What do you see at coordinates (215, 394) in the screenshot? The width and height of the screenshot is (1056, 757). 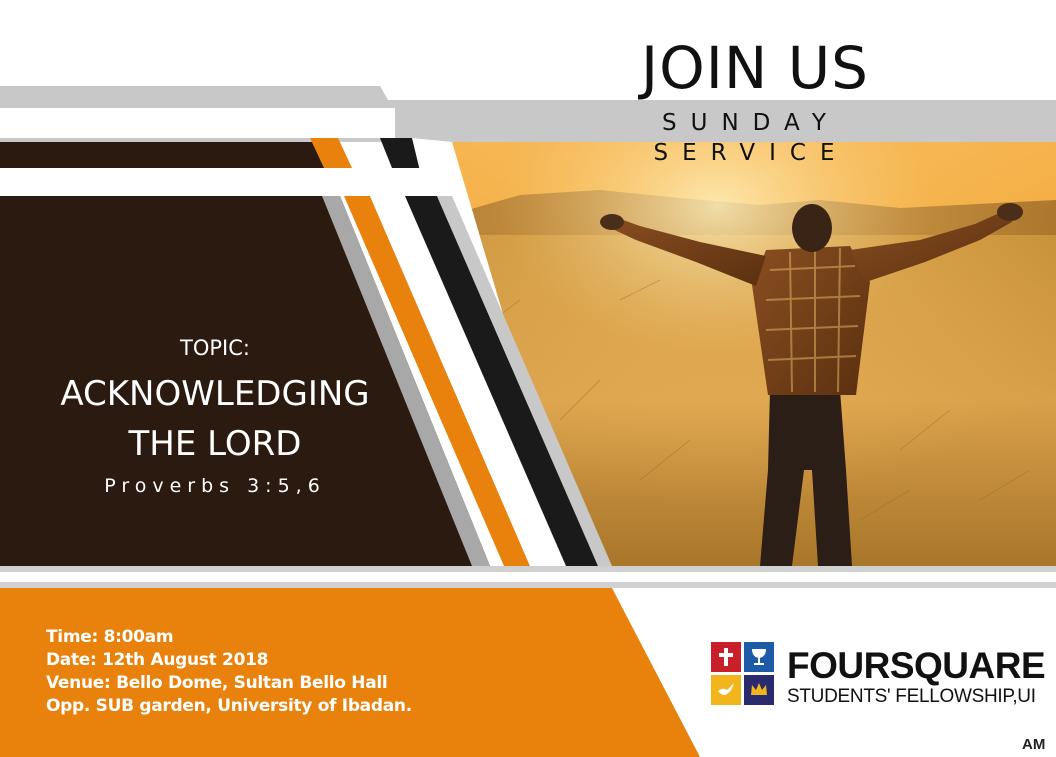 I see `topic-title-line1: ACKNOWLEDGING` at bounding box center [215, 394].